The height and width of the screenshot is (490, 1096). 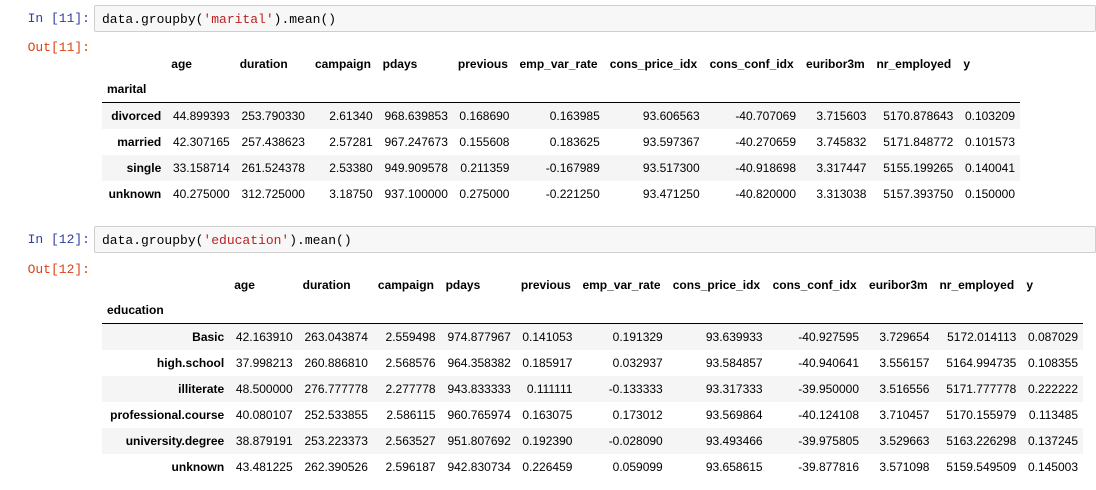 What do you see at coordinates (635, 440) in the screenshot?
I see `table-cell: -0.028090` at bounding box center [635, 440].